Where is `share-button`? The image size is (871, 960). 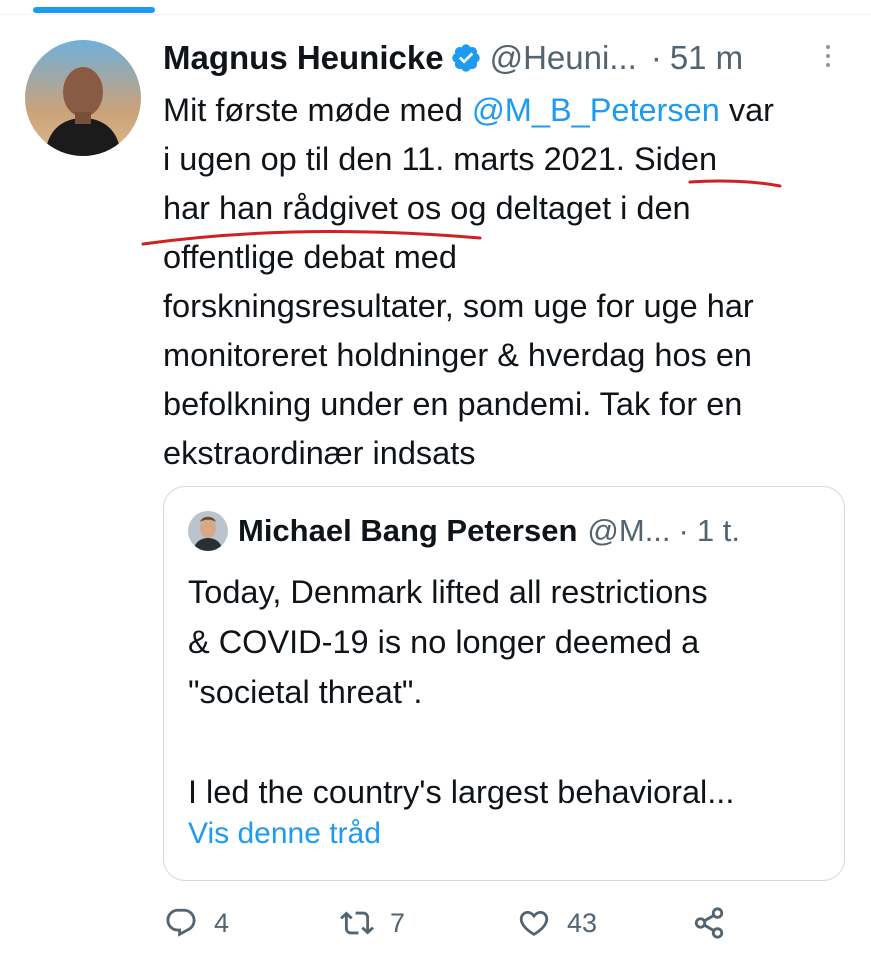
share-button is located at coordinates (717, 923).